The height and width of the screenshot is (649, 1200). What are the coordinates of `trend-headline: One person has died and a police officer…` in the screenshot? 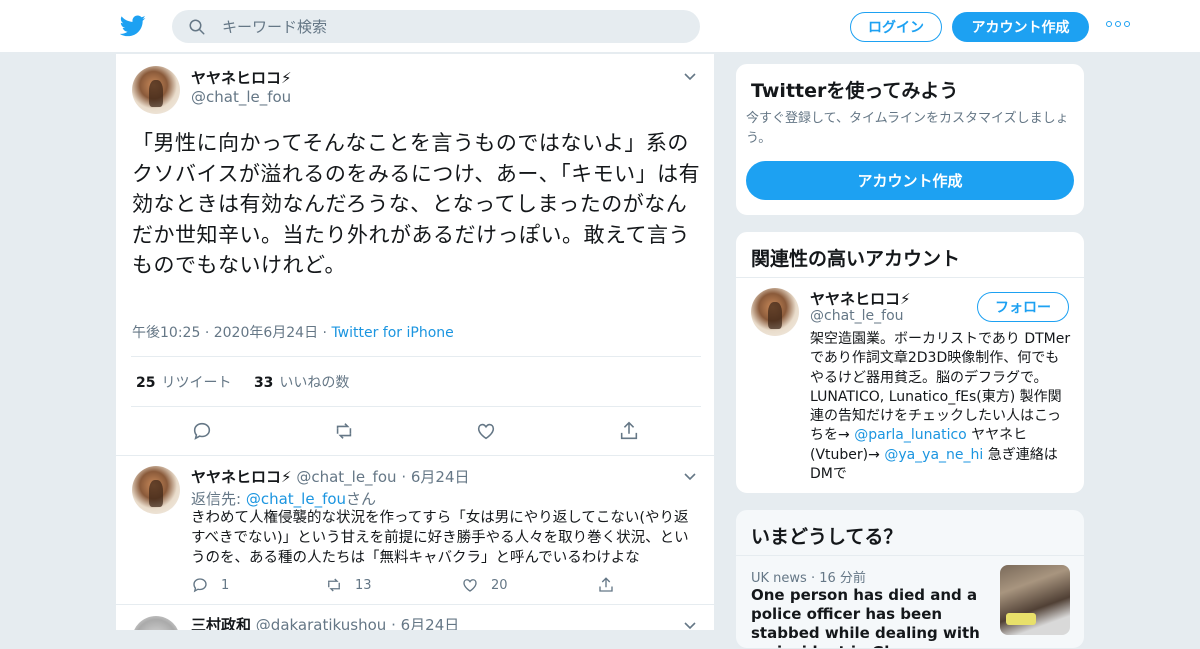 It's located at (868, 617).